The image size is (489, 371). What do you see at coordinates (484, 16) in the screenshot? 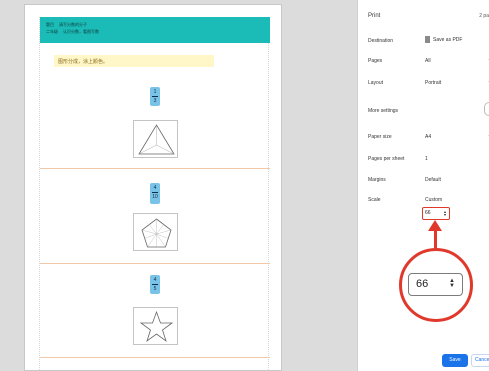
I see `sheet-count: 2 pa` at bounding box center [484, 16].